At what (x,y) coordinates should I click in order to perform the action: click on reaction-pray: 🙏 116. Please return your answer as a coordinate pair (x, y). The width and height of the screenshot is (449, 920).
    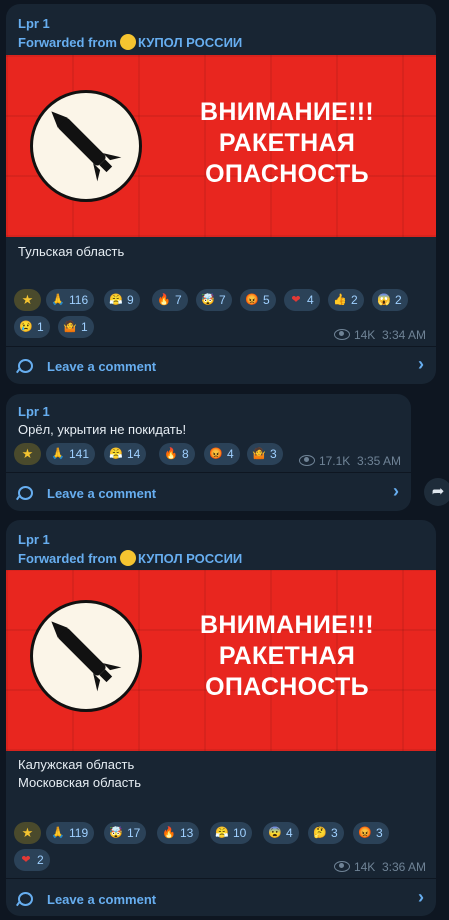
    Looking at the image, I should click on (70, 300).